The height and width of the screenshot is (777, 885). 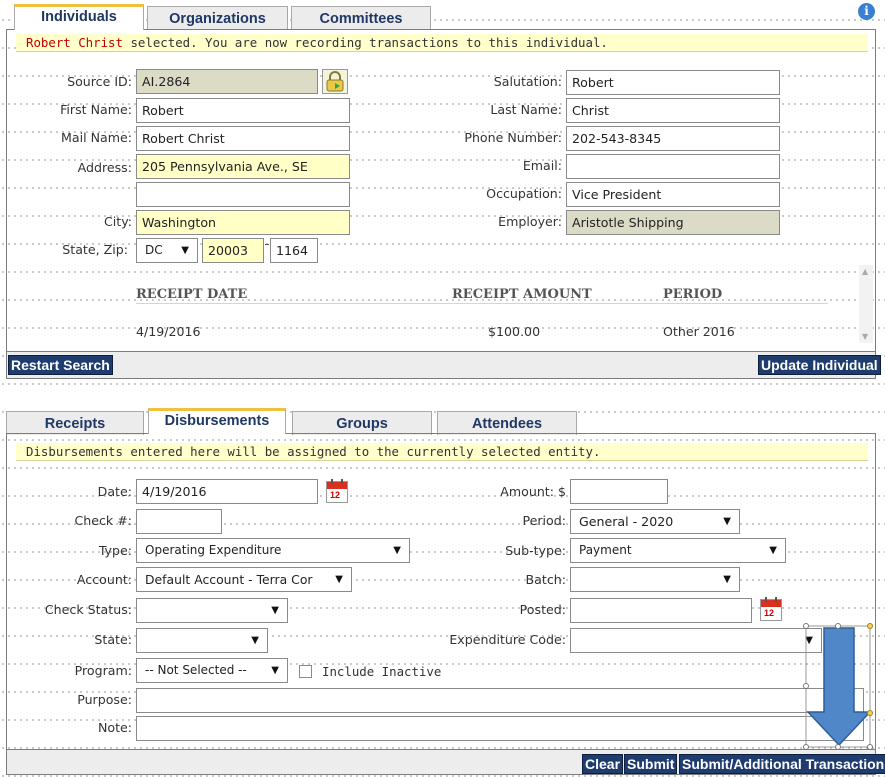 I want to click on email-label: Email:, so click(x=542, y=165).